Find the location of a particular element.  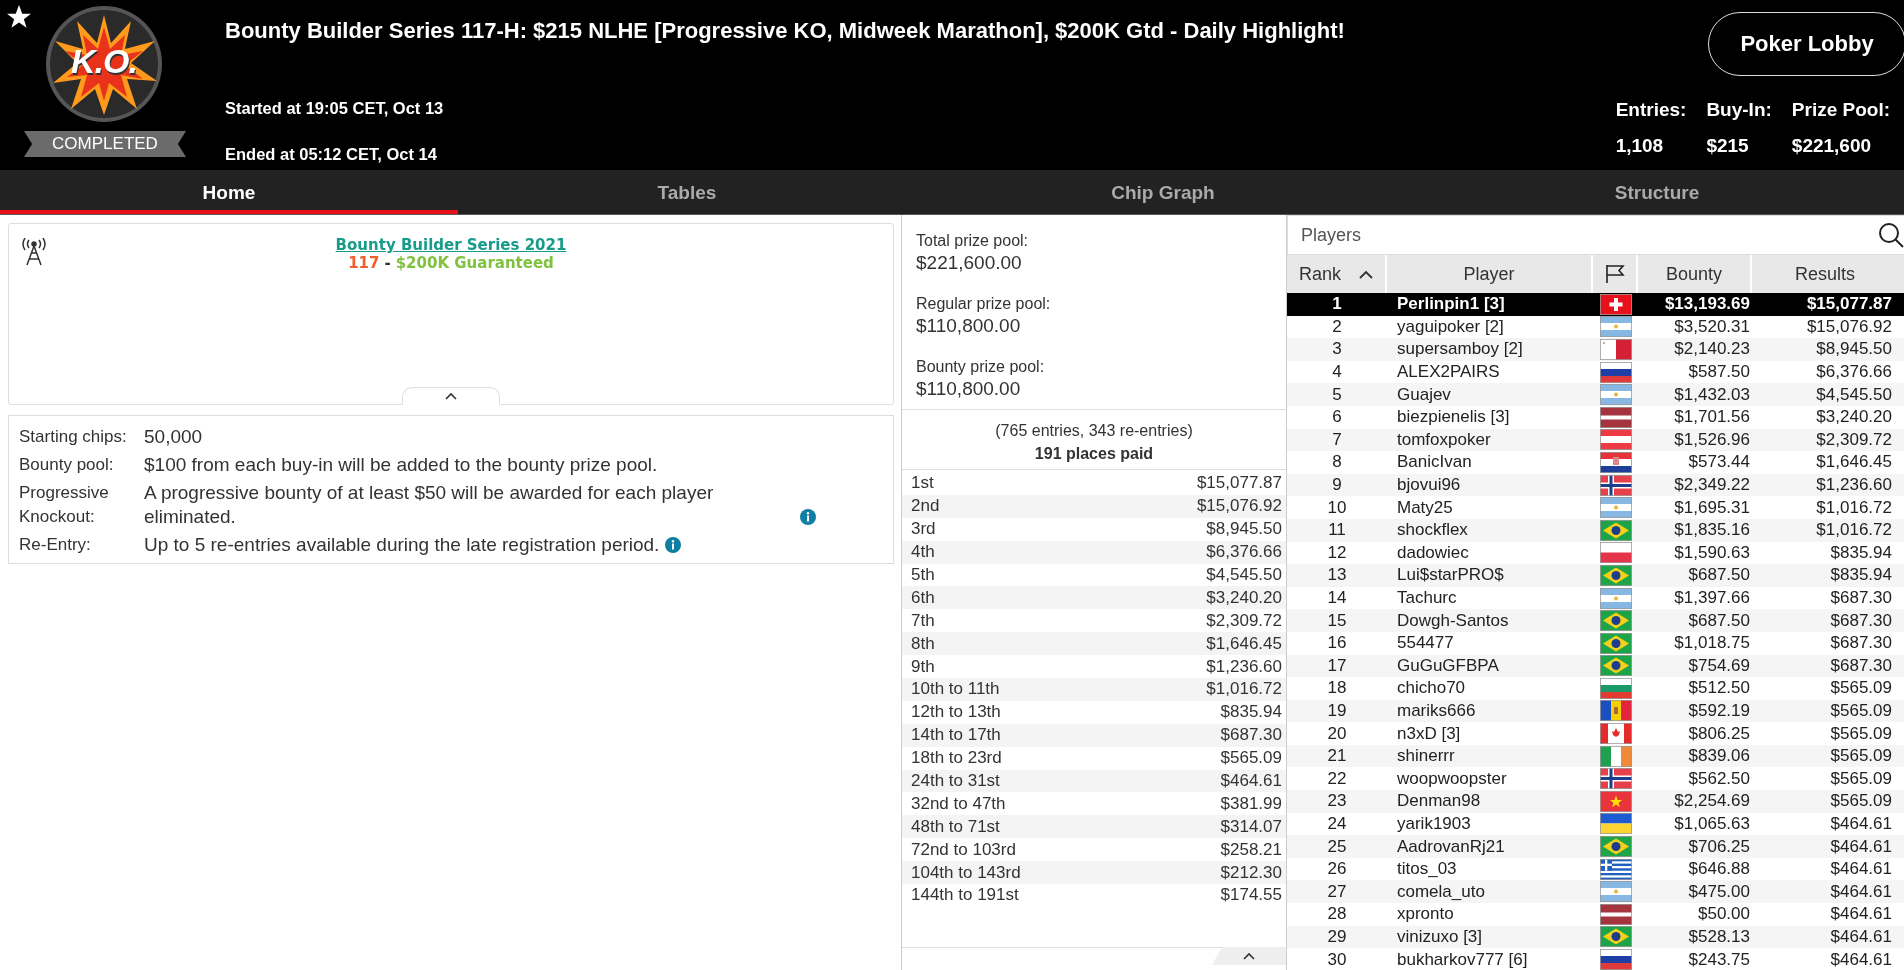

player-row: 8 BanicIvan $573.44 $1,646.45 is located at coordinates (1595, 462).